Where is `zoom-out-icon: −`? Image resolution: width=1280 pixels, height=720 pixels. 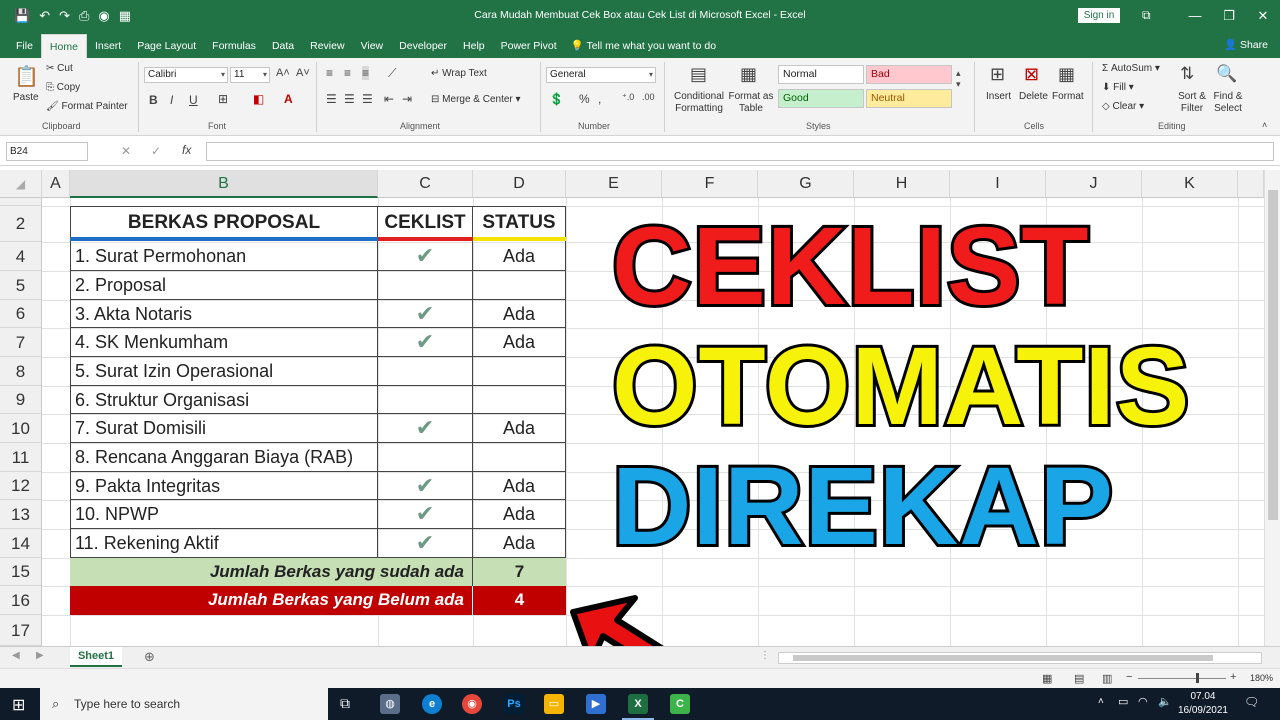 zoom-out-icon: − is located at coordinates (1129, 677).